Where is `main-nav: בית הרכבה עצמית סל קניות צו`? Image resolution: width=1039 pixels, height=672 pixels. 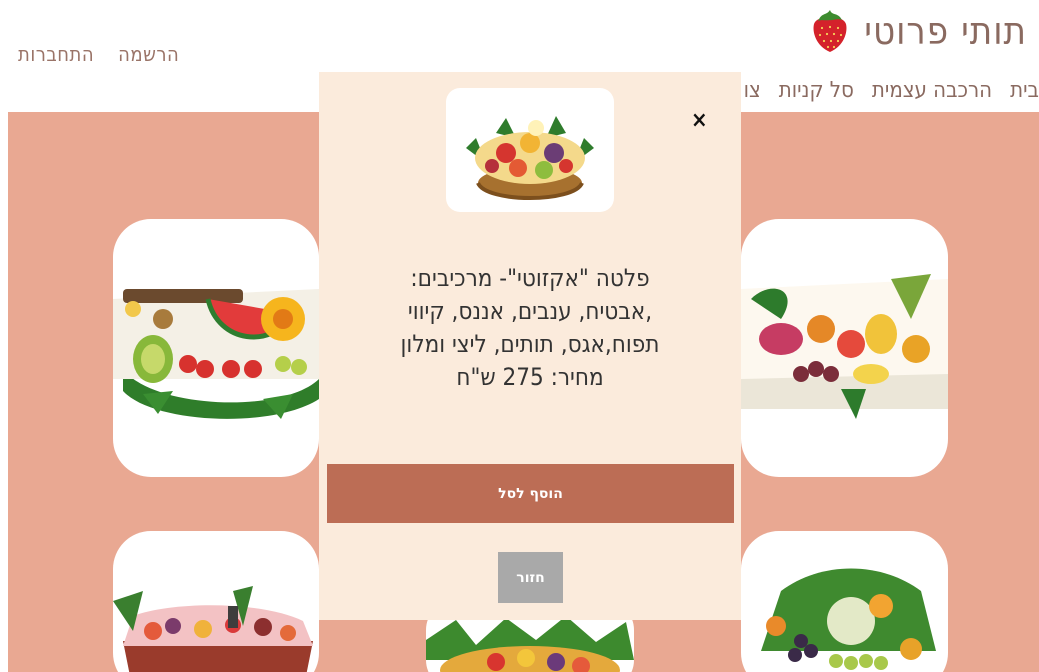 main-nav: בית הרכבה עצמית סל קניות צו is located at coordinates (891, 90).